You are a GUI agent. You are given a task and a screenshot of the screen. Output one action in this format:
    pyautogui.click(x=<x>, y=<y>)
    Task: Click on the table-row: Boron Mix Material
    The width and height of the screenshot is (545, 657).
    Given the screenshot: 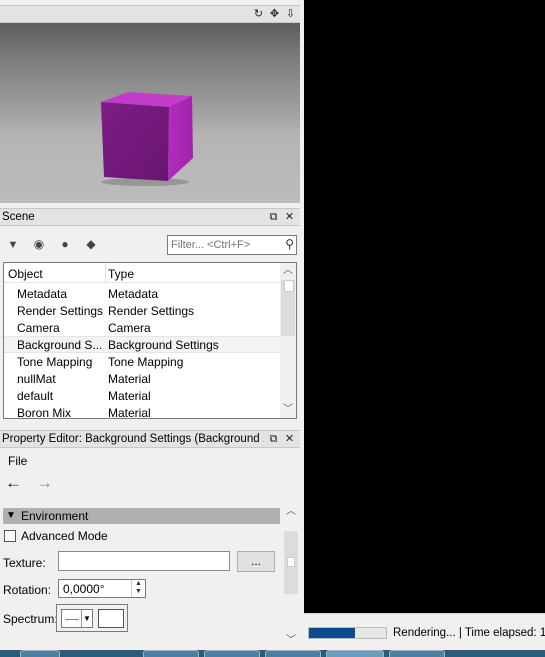 What is the action you would take?
    pyautogui.click(x=142, y=411)
    